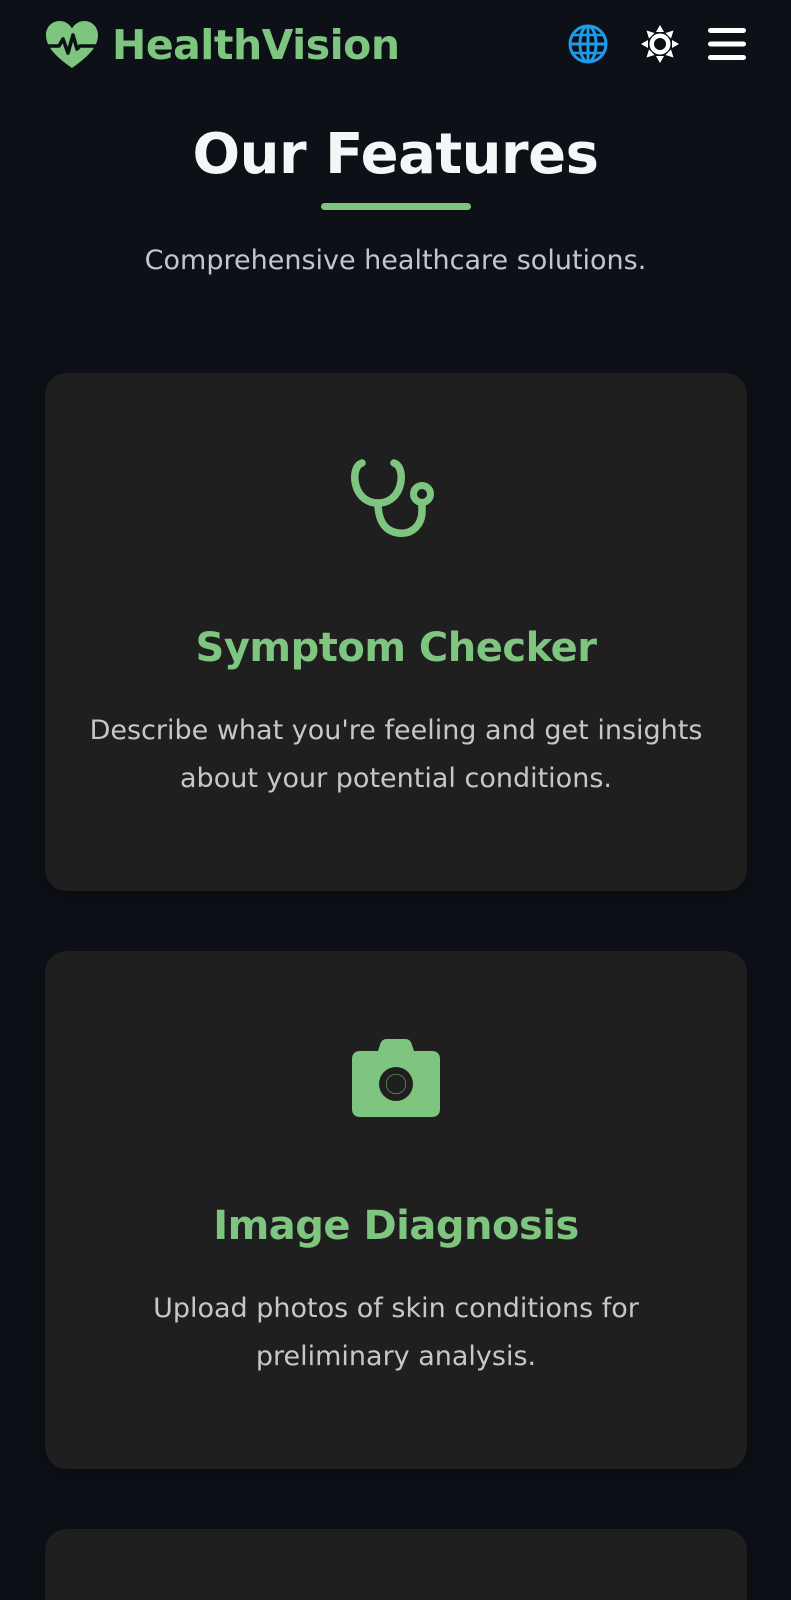 This screenshot has height=1600, width=791. Describe the element at coordinates (396, 648) in the screenshot. I see `feature-title: Symptom Checker` at that location.